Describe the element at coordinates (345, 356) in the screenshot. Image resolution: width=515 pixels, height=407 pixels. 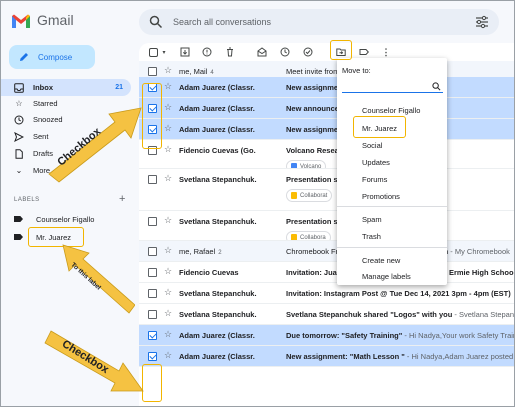
I see `email-subject: New assignment: "Math Lesson "` at that location.